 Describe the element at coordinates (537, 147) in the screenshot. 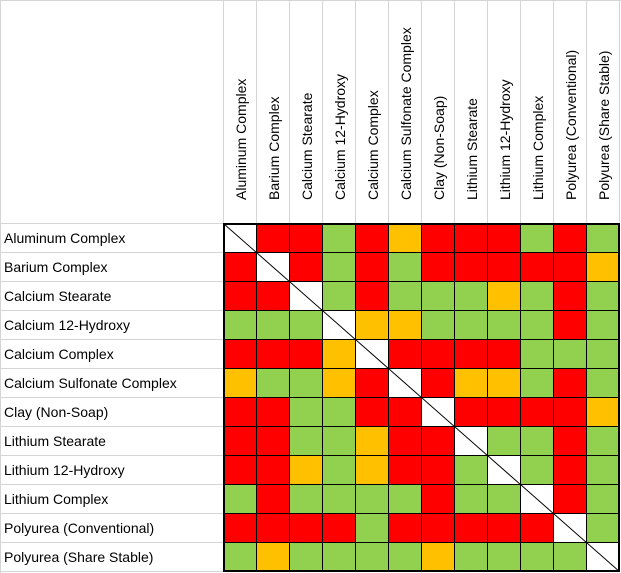

I see `column-header-label: Lithium Complex` at that location.